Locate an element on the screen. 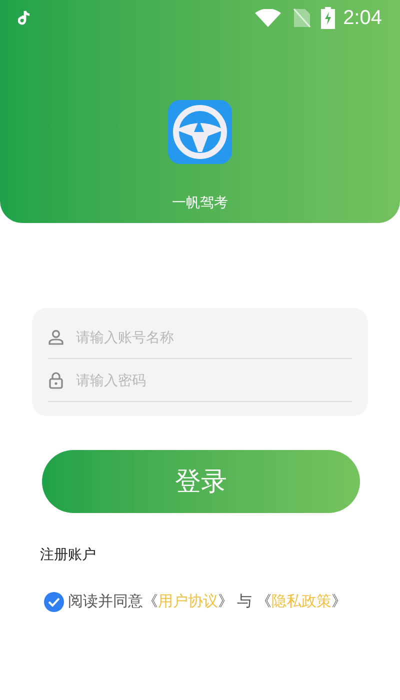 This screenshot has height=700, width=400. app-name: 一帆驾考 is located at coordinates (200, 202).